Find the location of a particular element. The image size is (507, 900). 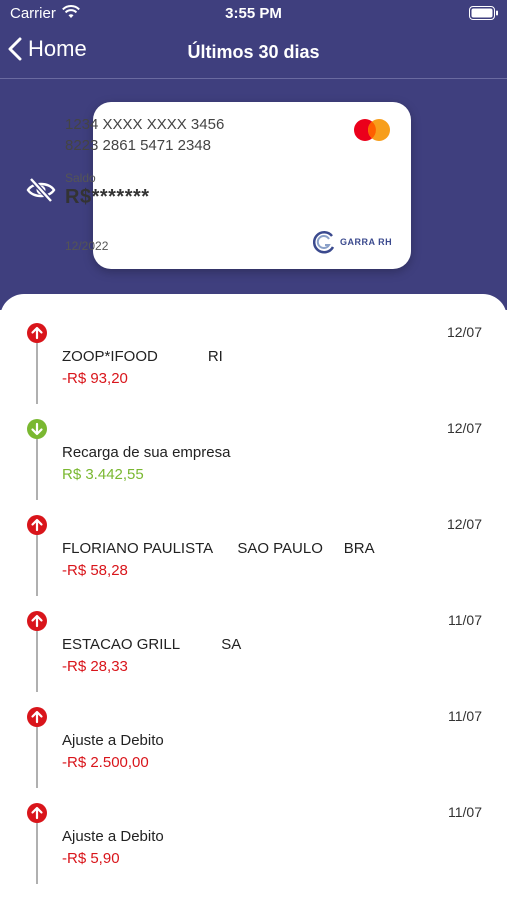

card-expiry: 12/2022 is located at coordinates (87, 246).